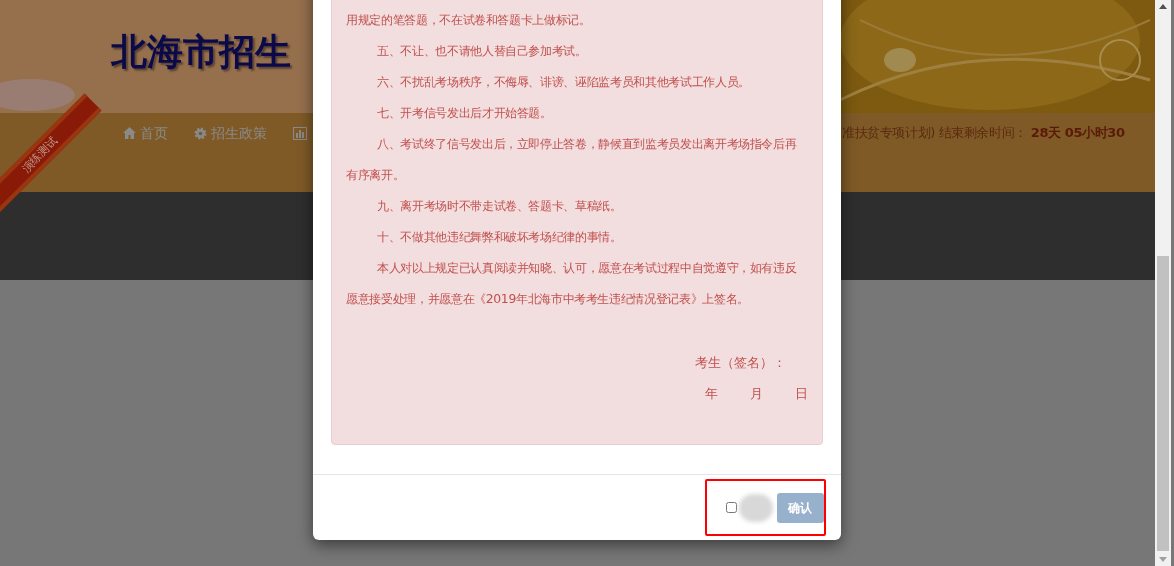  Describe the element at coordinates (1163, 559) in the screenshot. I see `scroll-down-icon` at that location.